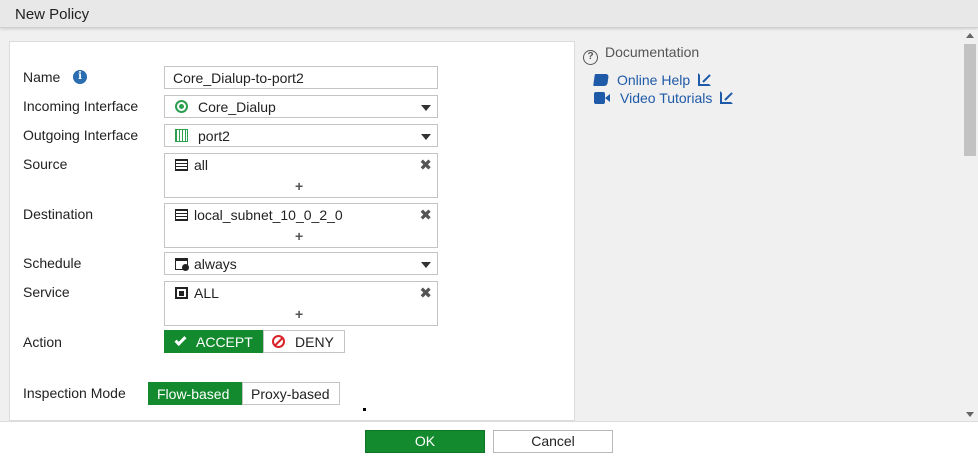 The height and width of the screenshot is (459, 978). I want to click on schedule-label: Schedule, so click(52, 263).